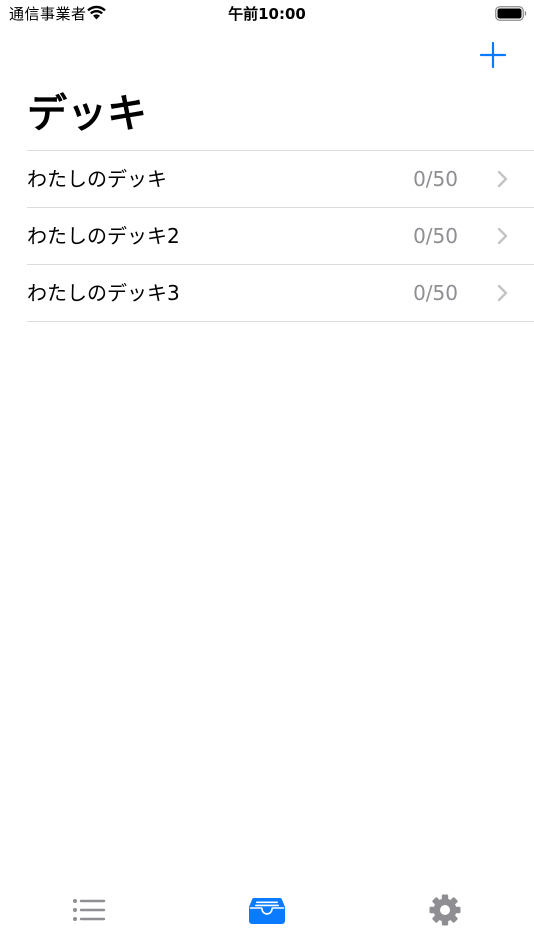 The height and width of the screenshot is (950, 534). I want to click on deck-name: わたしのデッキ3, so click(103, 293).